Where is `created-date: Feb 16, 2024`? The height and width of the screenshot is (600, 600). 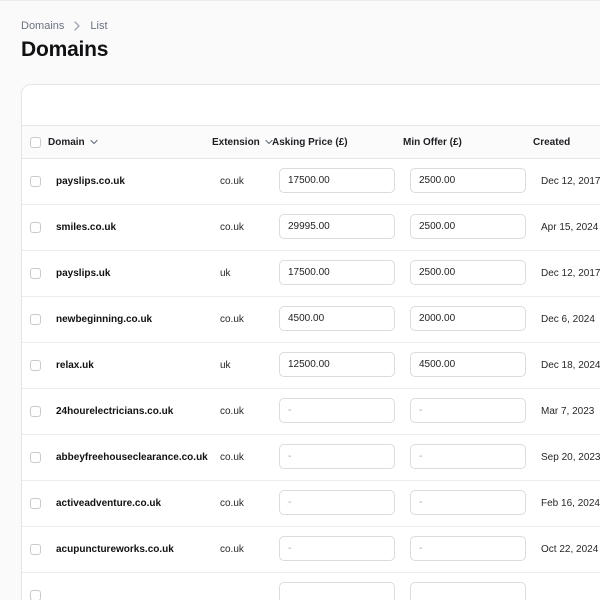
created-date: Feb 16, 2024 is located at coordinates (570, 503).